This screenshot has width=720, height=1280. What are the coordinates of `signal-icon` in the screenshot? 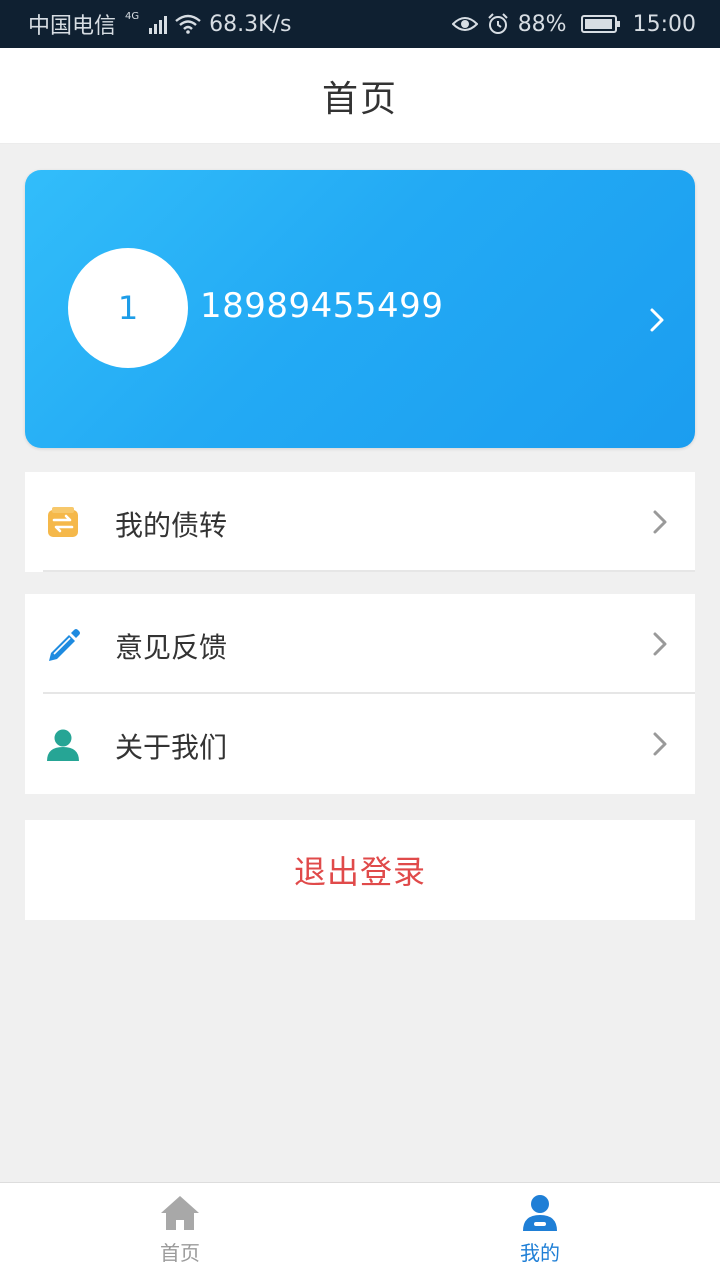 It's located at (158, 24).